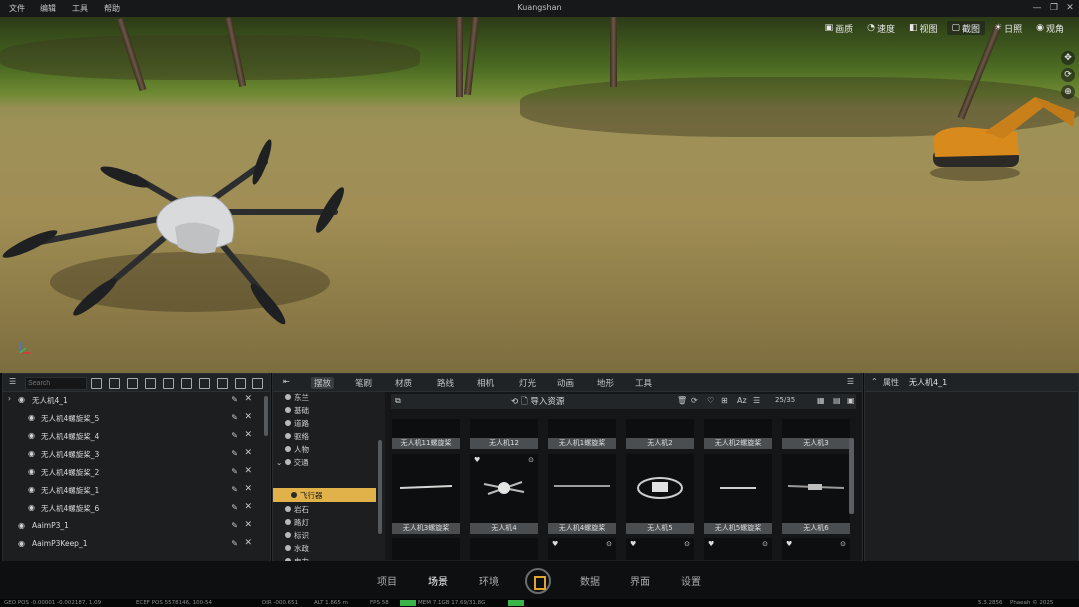 The image size is (1079, 607). Describe the element at coordinates (222, 383) in the screenshot. I see `layout-icon` at that location.